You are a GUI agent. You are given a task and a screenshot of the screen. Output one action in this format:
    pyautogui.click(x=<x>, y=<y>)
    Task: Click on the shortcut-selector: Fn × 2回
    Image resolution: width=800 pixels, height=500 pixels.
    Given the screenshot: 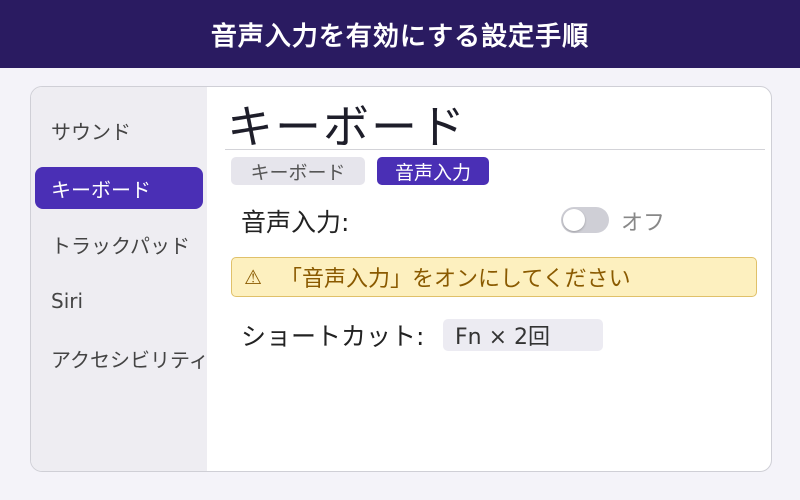 What is the action you would take?
    pyautogui.click(x=523, y=335)
    